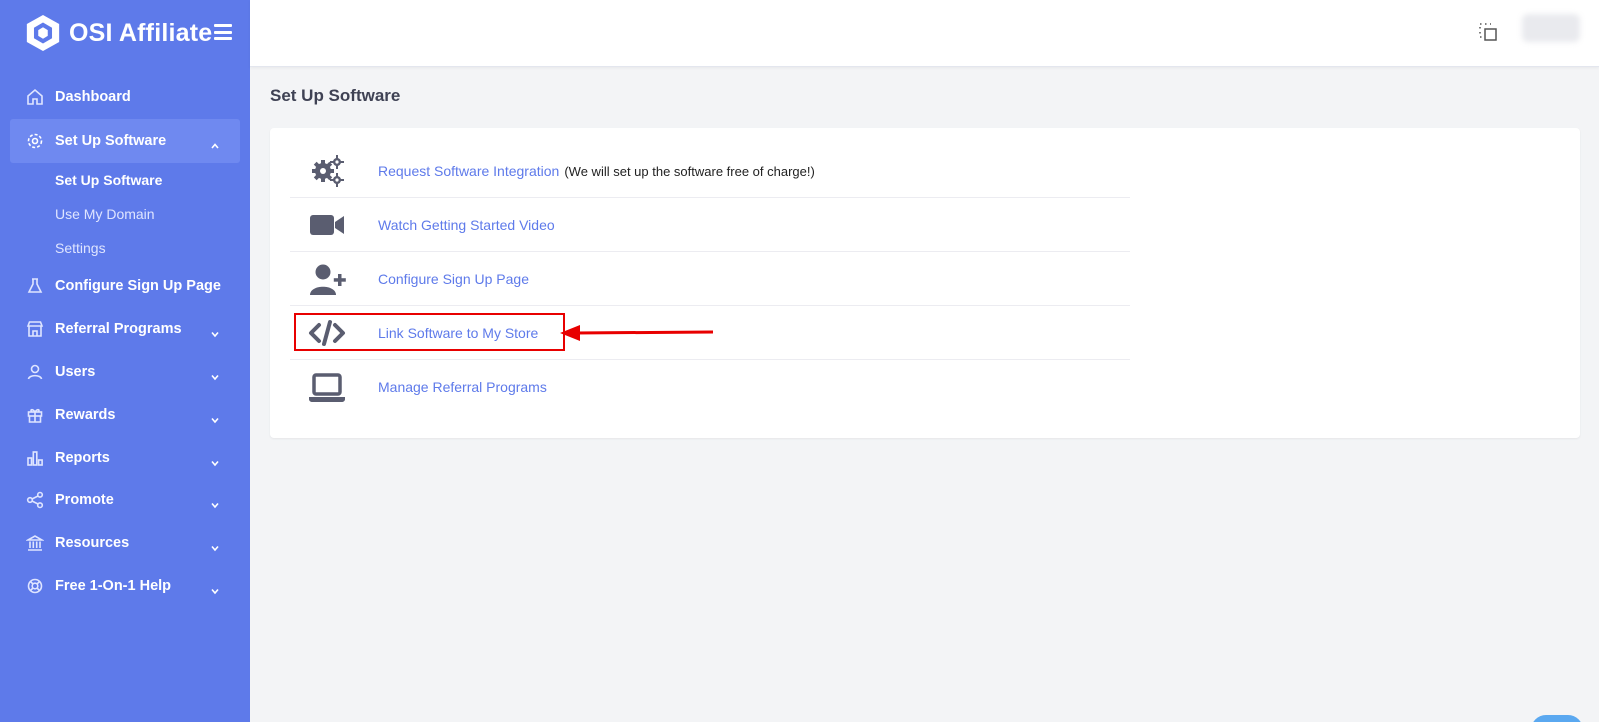 Image resolution: width=1599 pixels, height=722 pixels. Describe the element at coordinates (335, 95) in the screenshot. I see `page-title: Set Up Software` at that location.